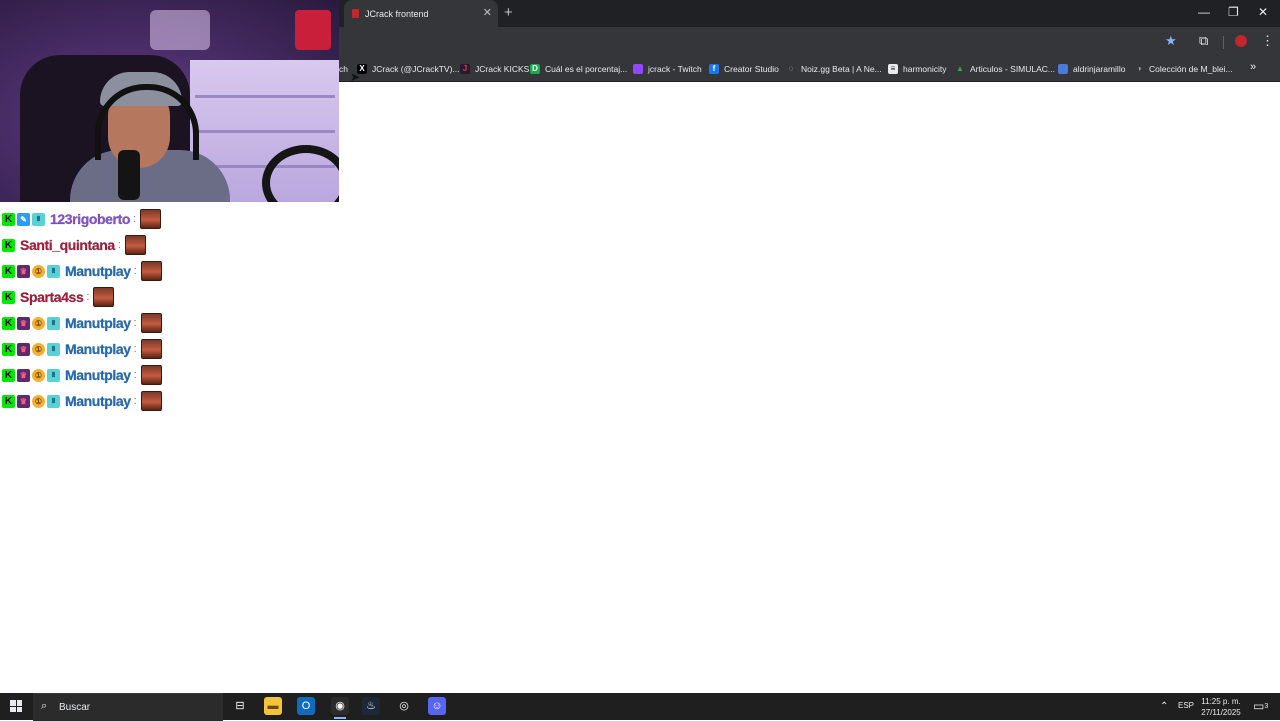 The width and height of the screenshot is (1280, 721). What do you see at coordinates (893, 69) in the screenshot?
I see `harmonicity-icon: ≡` at bounding box center [893, 69].